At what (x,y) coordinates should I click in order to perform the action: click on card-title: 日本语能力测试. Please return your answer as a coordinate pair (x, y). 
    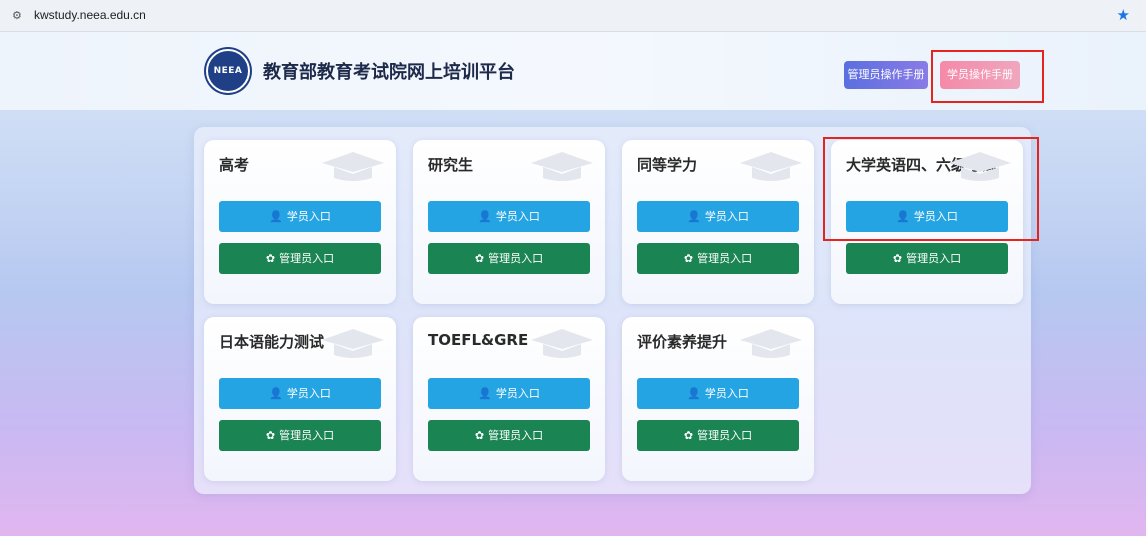
    Looking at the image, I should click on (272, 342).